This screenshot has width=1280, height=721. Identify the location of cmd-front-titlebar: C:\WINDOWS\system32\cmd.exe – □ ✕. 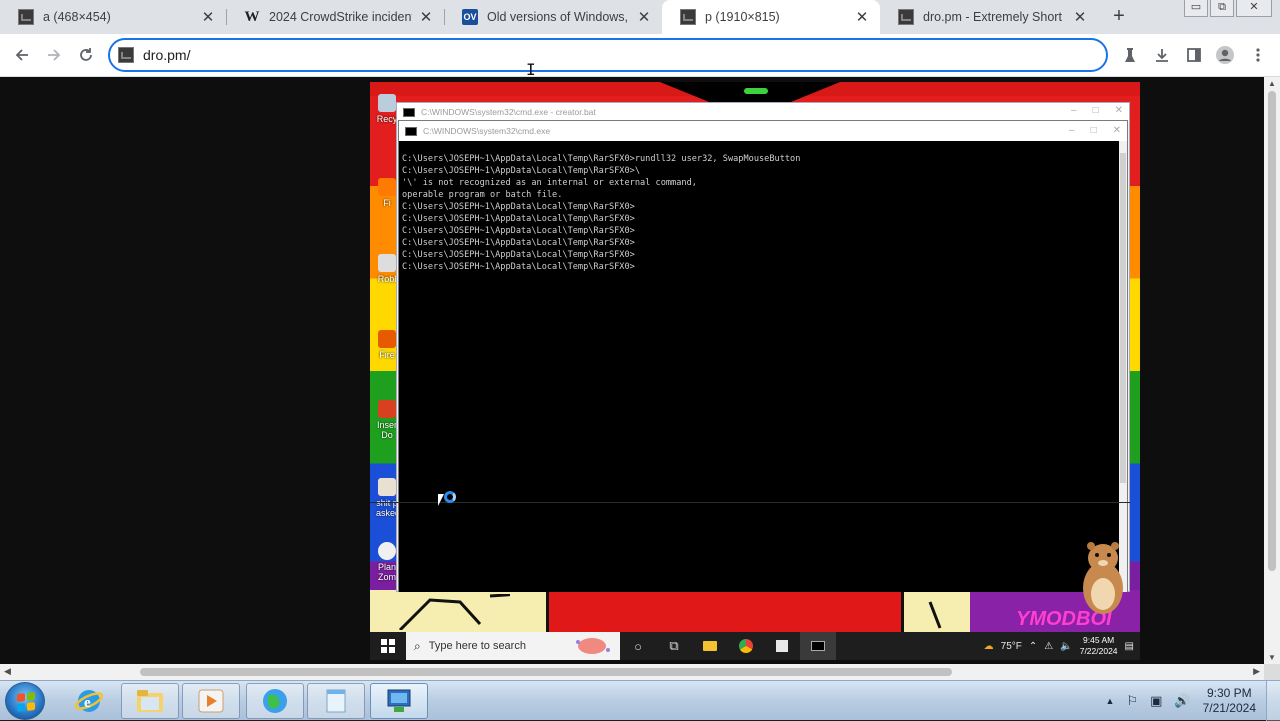
(763, 131).